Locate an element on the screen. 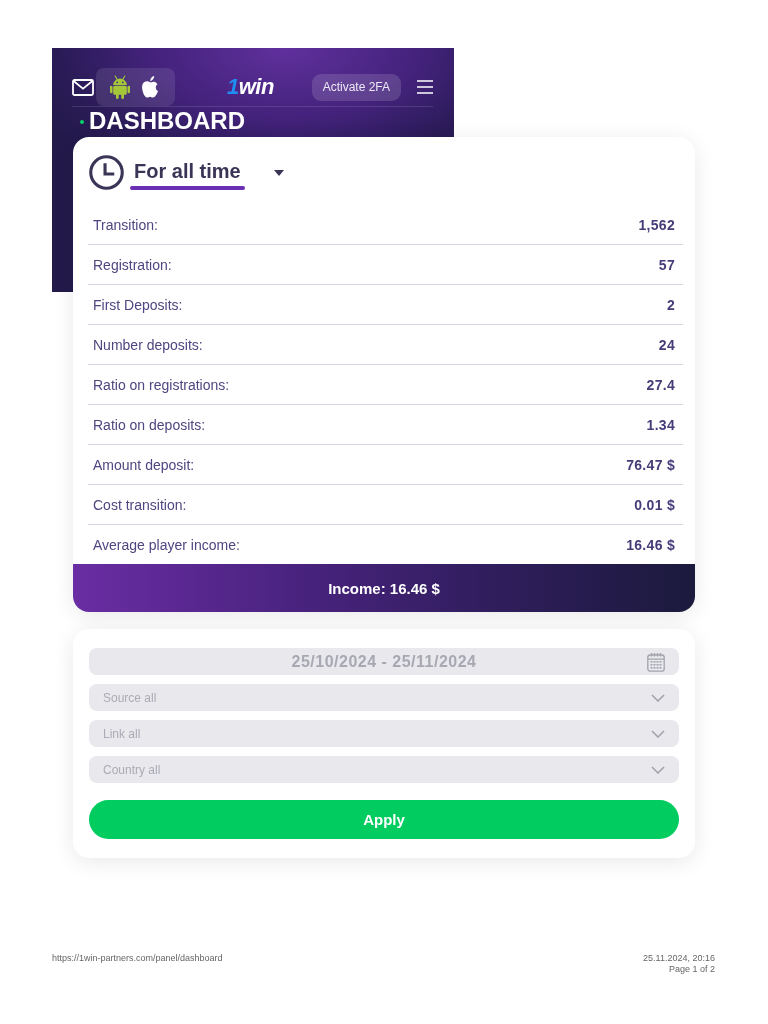 The image size is (768, 1024). logo: 1win is located at coordinates (250, 87).